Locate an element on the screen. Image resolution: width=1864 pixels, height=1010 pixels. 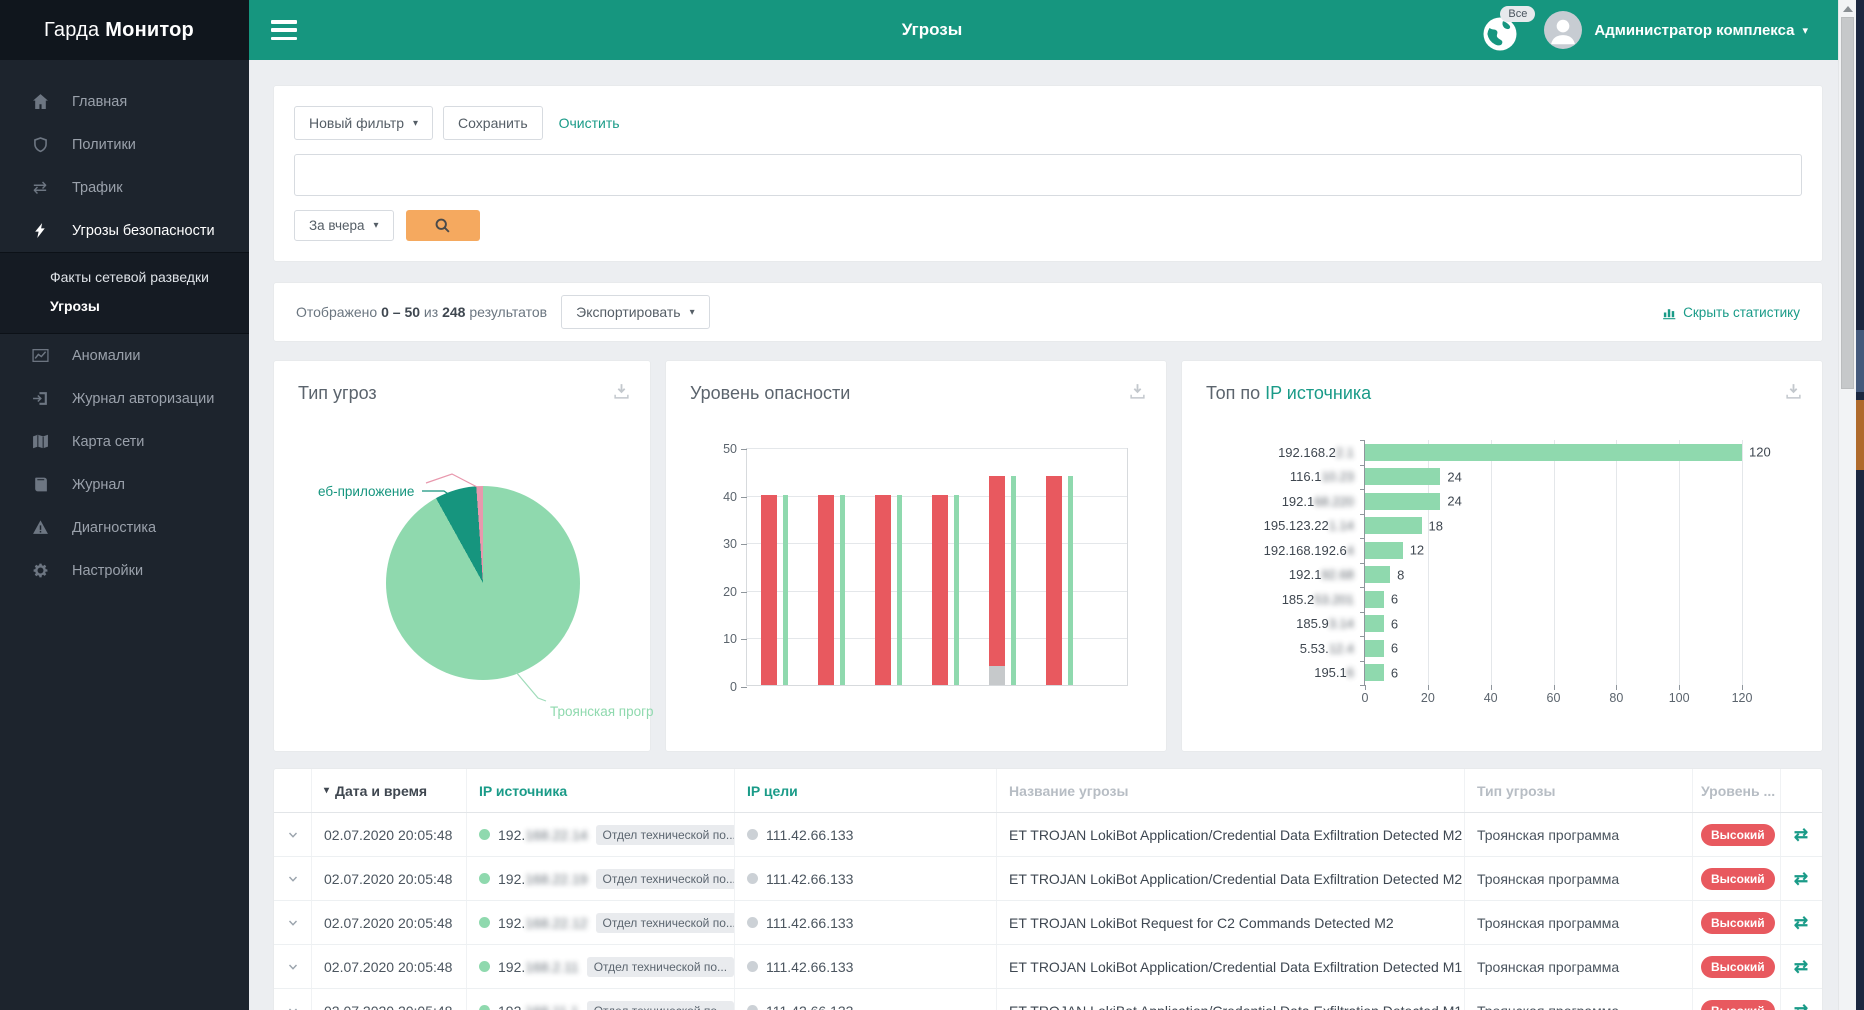
sidebar-subitem: Угрозы is located at coordinates (124, 306).